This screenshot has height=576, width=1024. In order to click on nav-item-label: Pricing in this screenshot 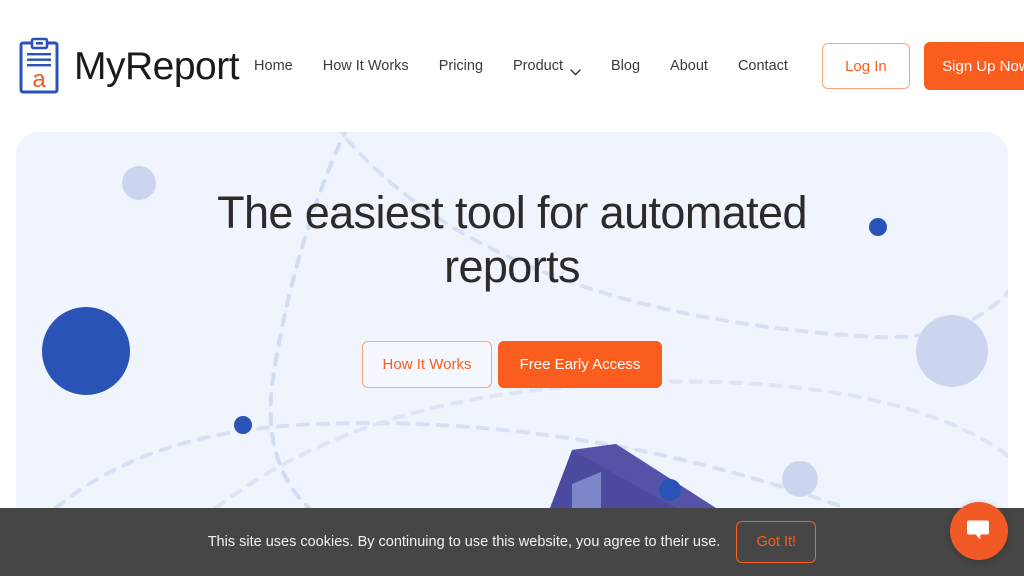, I will do `click(461, 66)`.